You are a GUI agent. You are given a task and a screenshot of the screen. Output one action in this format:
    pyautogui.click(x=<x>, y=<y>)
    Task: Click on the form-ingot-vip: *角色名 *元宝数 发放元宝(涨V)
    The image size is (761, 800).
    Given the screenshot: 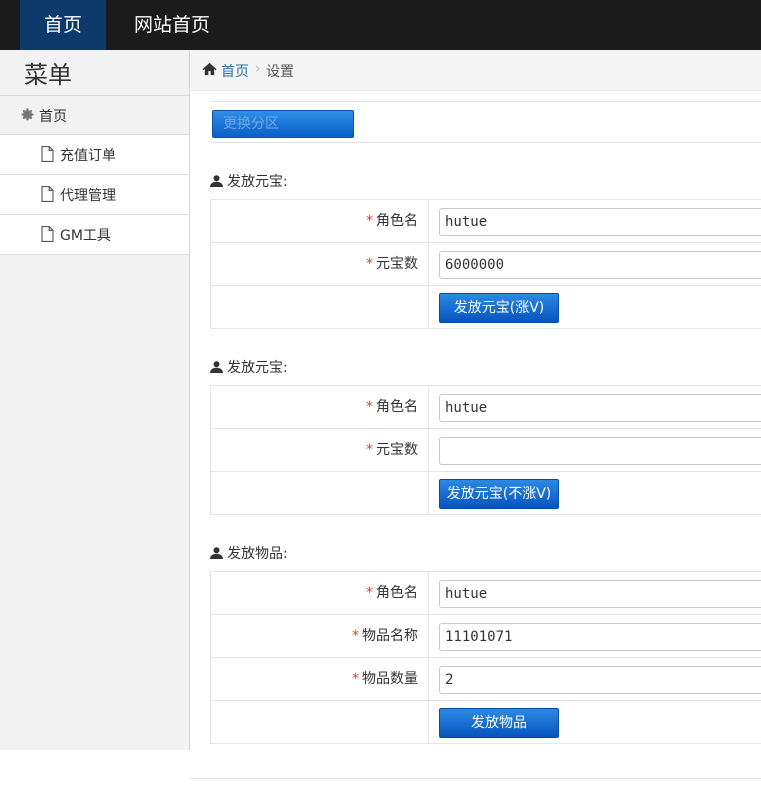 What is the action you would take?
    pyautogui.click(x=485, y=264)
    